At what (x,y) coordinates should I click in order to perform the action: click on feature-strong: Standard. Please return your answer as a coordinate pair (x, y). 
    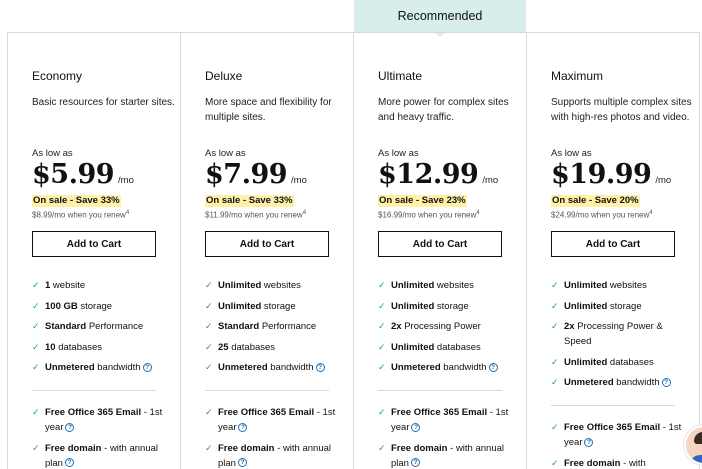
    Looking at the image, I should click on (66, 326).